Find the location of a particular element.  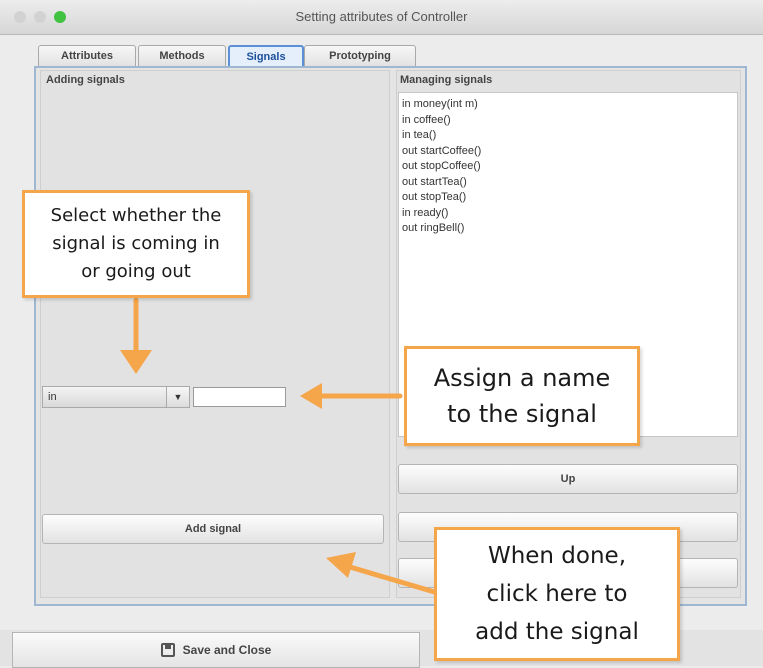

callout-line: When done, is located at coordinates (557, 556).